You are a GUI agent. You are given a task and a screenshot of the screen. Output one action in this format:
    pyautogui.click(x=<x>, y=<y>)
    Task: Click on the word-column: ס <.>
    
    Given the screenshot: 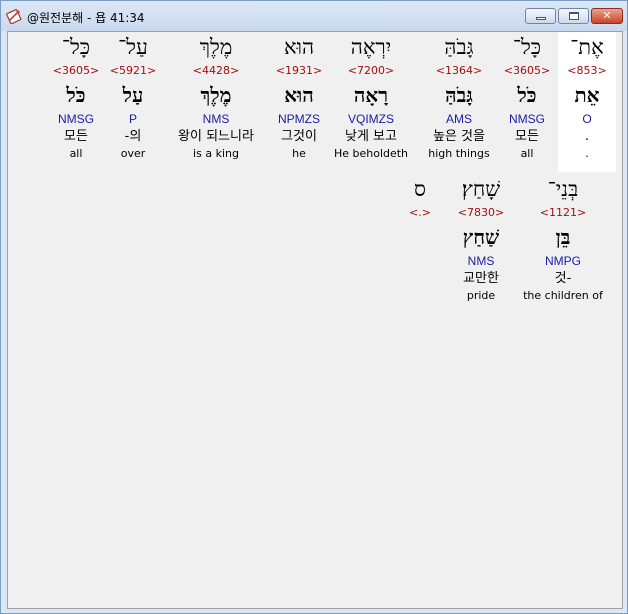 What is the action you would take?
    pyautogui.click(x=420, y=198)
    